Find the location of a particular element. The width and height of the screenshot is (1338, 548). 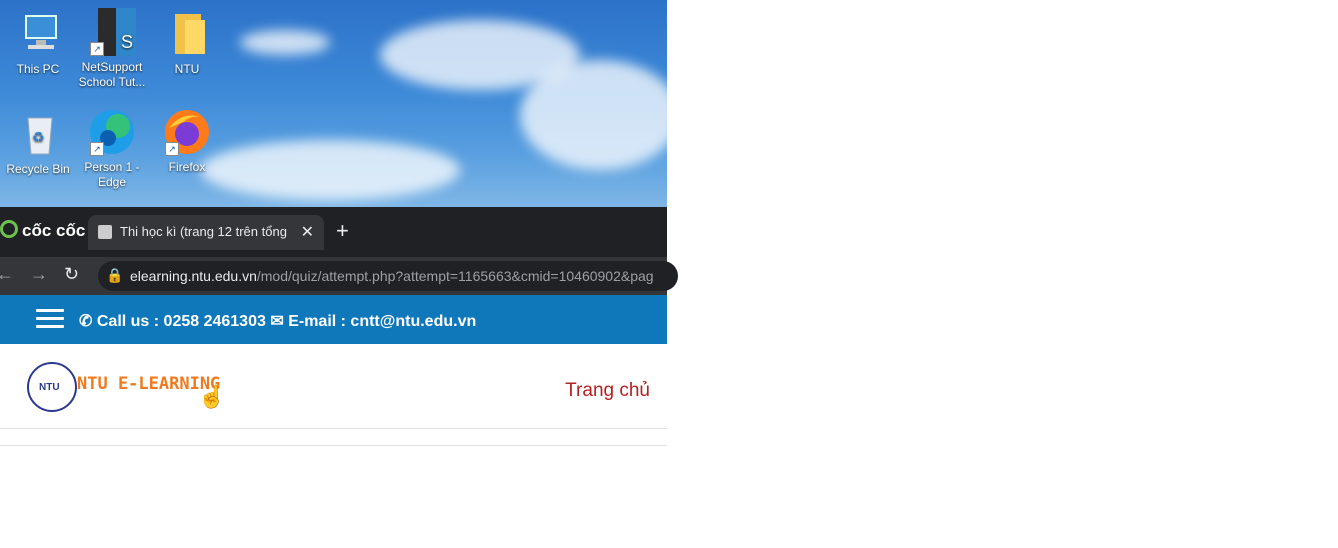

url-host: elearning.ntu.edu.vn is located at coordinates (193, 276).